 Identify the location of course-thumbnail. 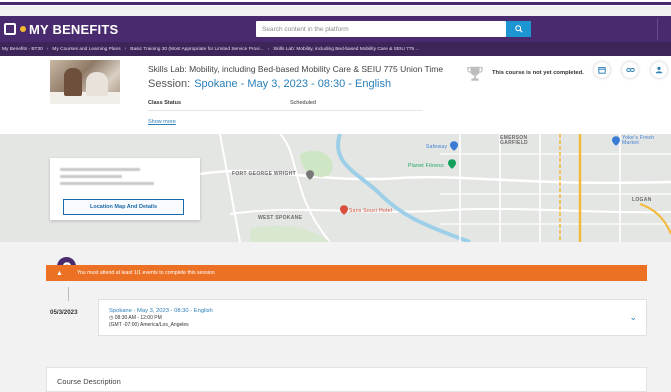
(85, 82).